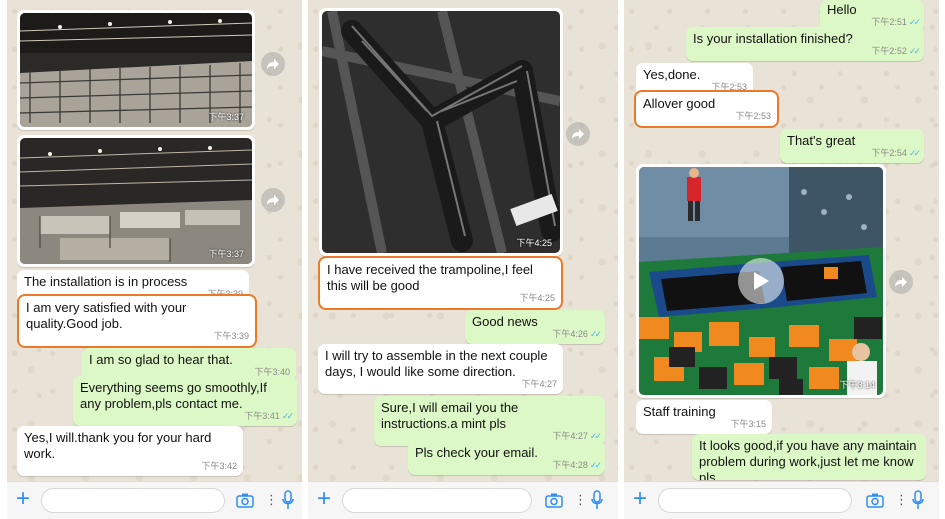 Image resolution: width=945 pixels, height=519 pixels. I want to click on message-text: I am so glad to hear that., so click(161, 359).